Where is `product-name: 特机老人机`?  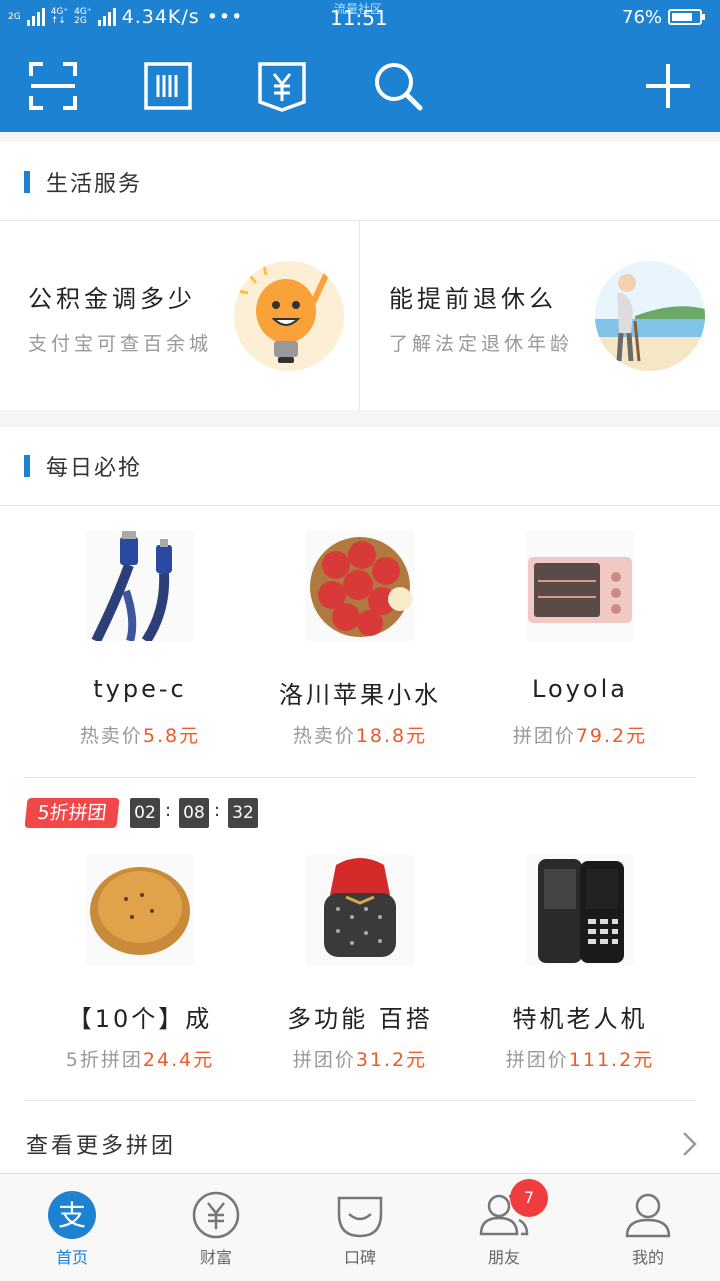 product-name: 特机老人机 is located at coordinates (580, 1019).